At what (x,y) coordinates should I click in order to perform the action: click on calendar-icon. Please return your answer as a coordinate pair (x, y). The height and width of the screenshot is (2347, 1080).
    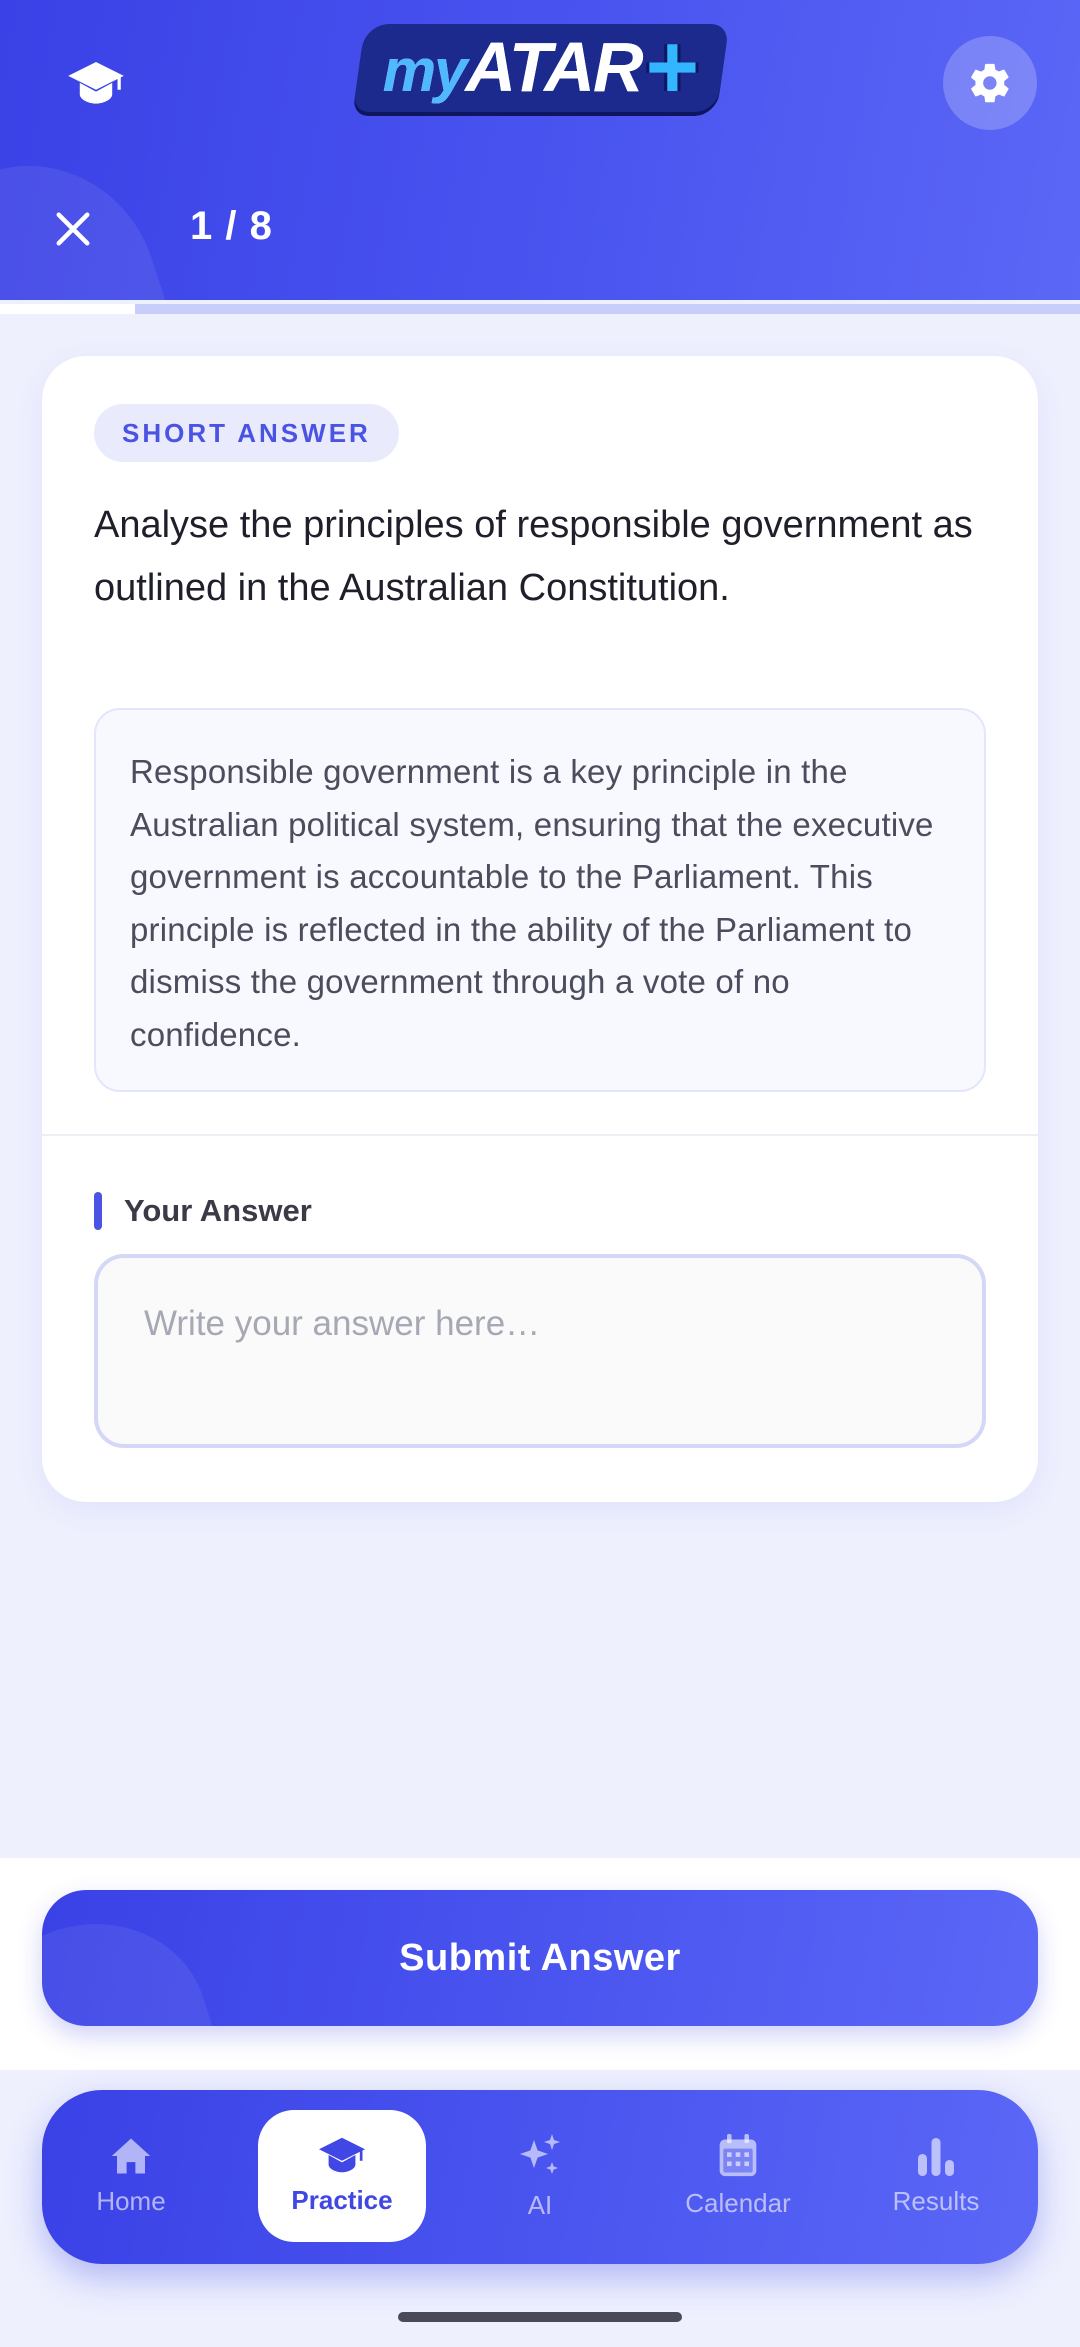
    Looking at the image, I should click on (738, 2154).